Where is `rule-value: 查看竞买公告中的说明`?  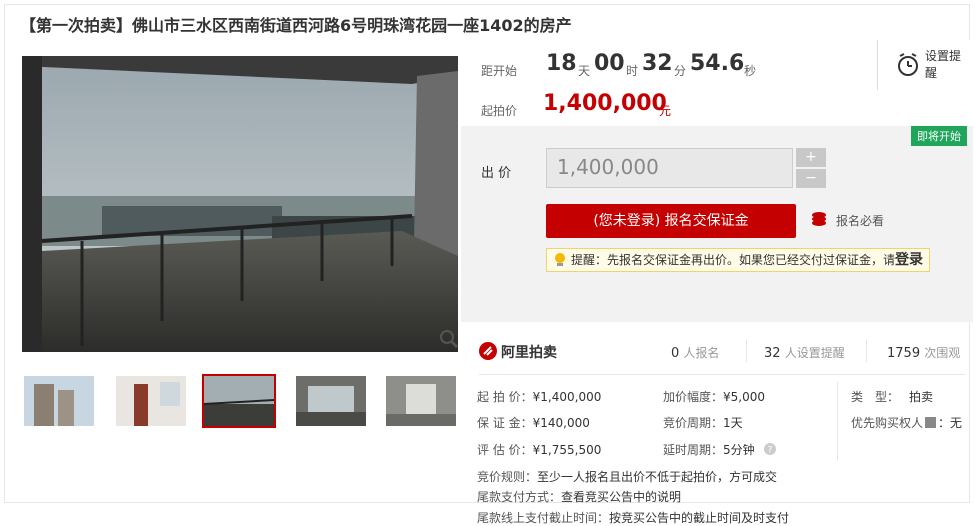
rule-value: 查看竞买公告中的说明 is located at coordinates (621, 497).